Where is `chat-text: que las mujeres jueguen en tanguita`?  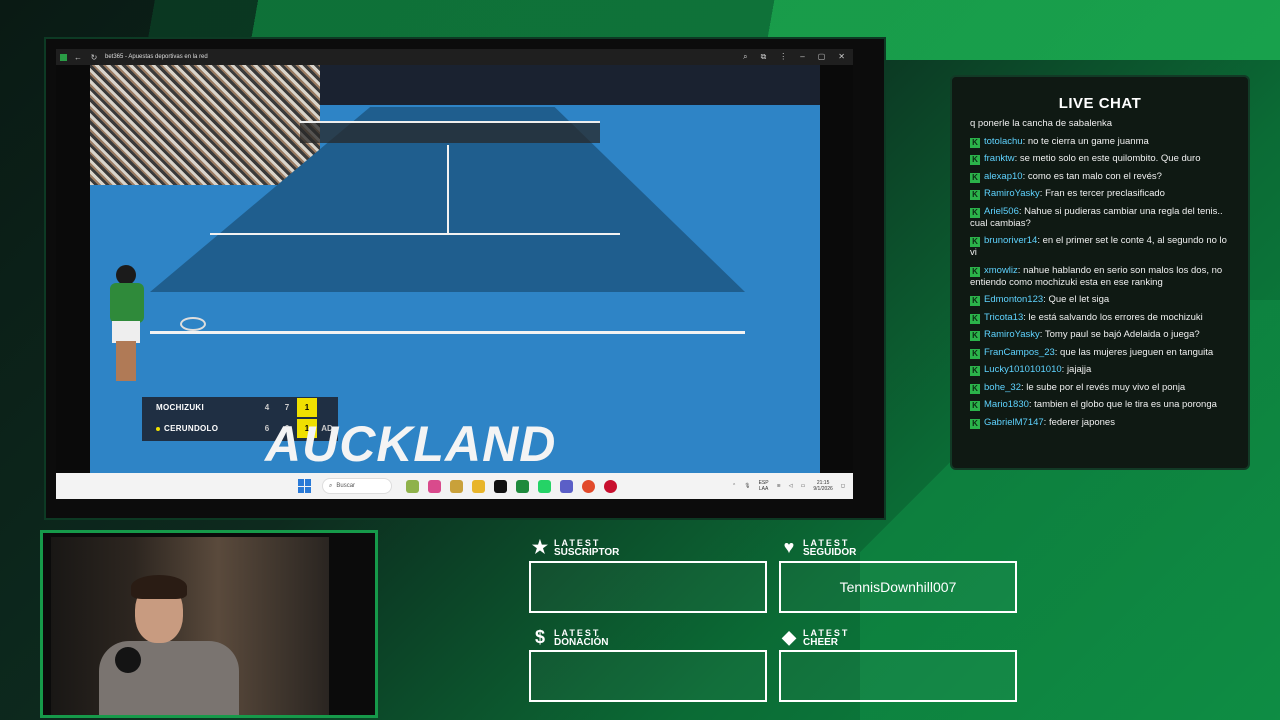 chat-text: que las mujeres jueguen en tanguita is located at coordinates (1137, 352).